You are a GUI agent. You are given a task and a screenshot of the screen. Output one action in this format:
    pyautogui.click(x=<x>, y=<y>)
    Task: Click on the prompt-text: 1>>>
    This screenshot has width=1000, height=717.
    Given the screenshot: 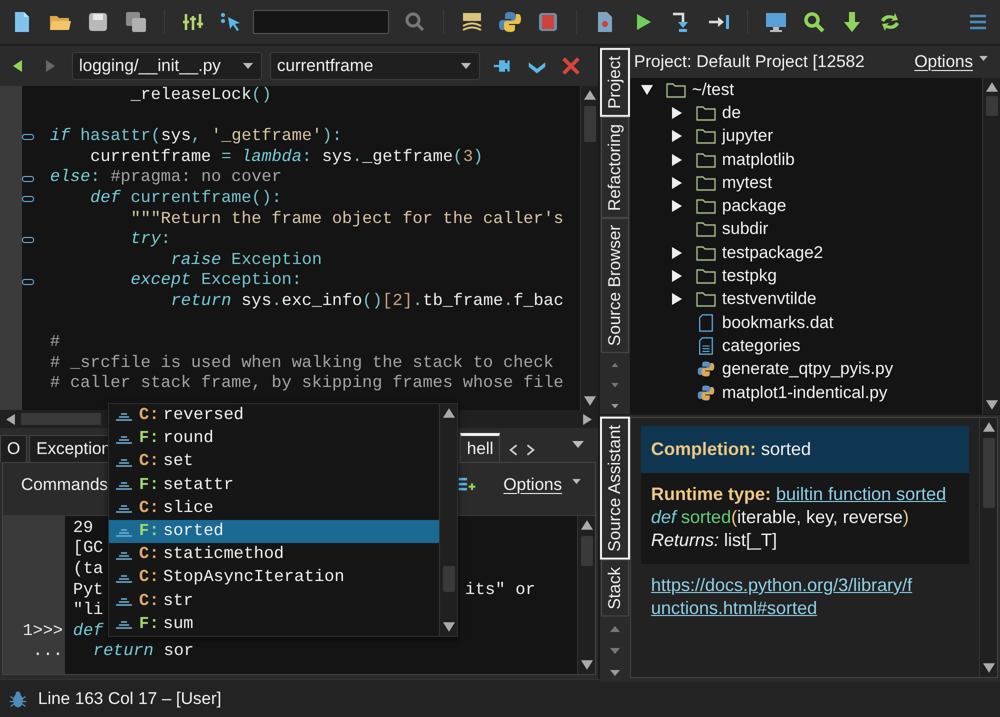 What is the action you would take?
    pyautogui.click(x=42, y=631)
    